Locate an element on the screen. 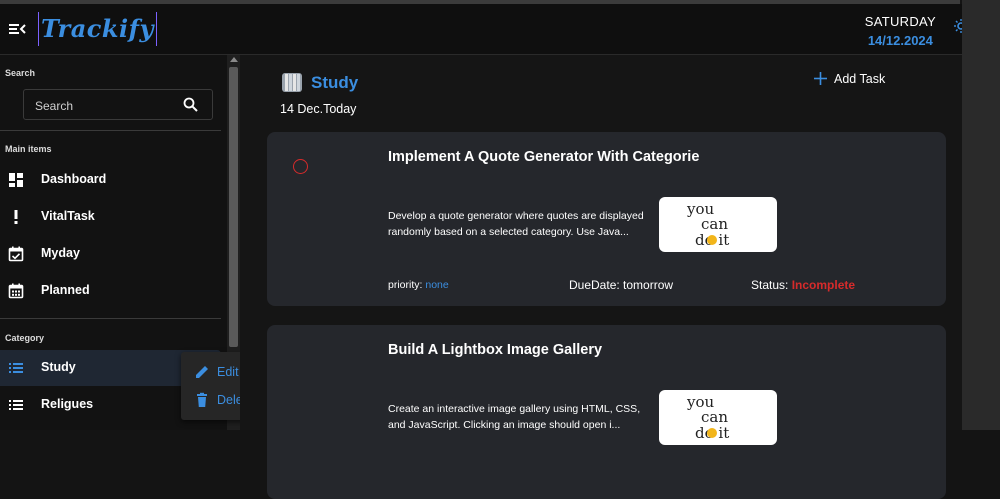  calendar-grid-icon is located at coordinates (16, 291).